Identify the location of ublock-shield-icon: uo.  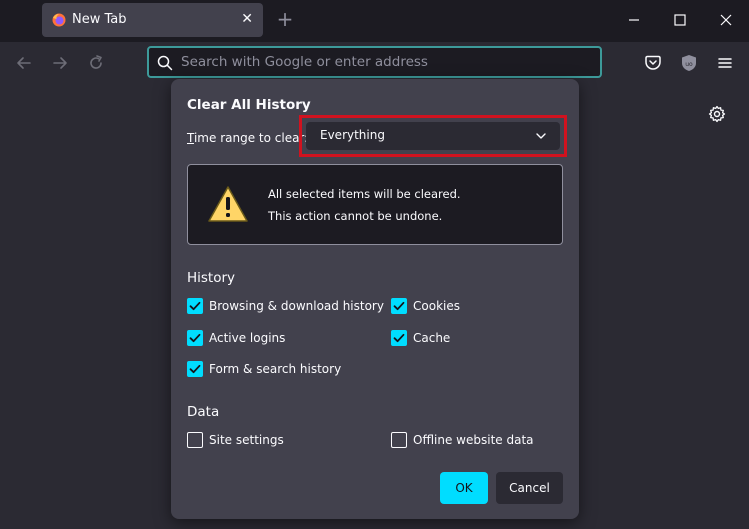
(689, 63).